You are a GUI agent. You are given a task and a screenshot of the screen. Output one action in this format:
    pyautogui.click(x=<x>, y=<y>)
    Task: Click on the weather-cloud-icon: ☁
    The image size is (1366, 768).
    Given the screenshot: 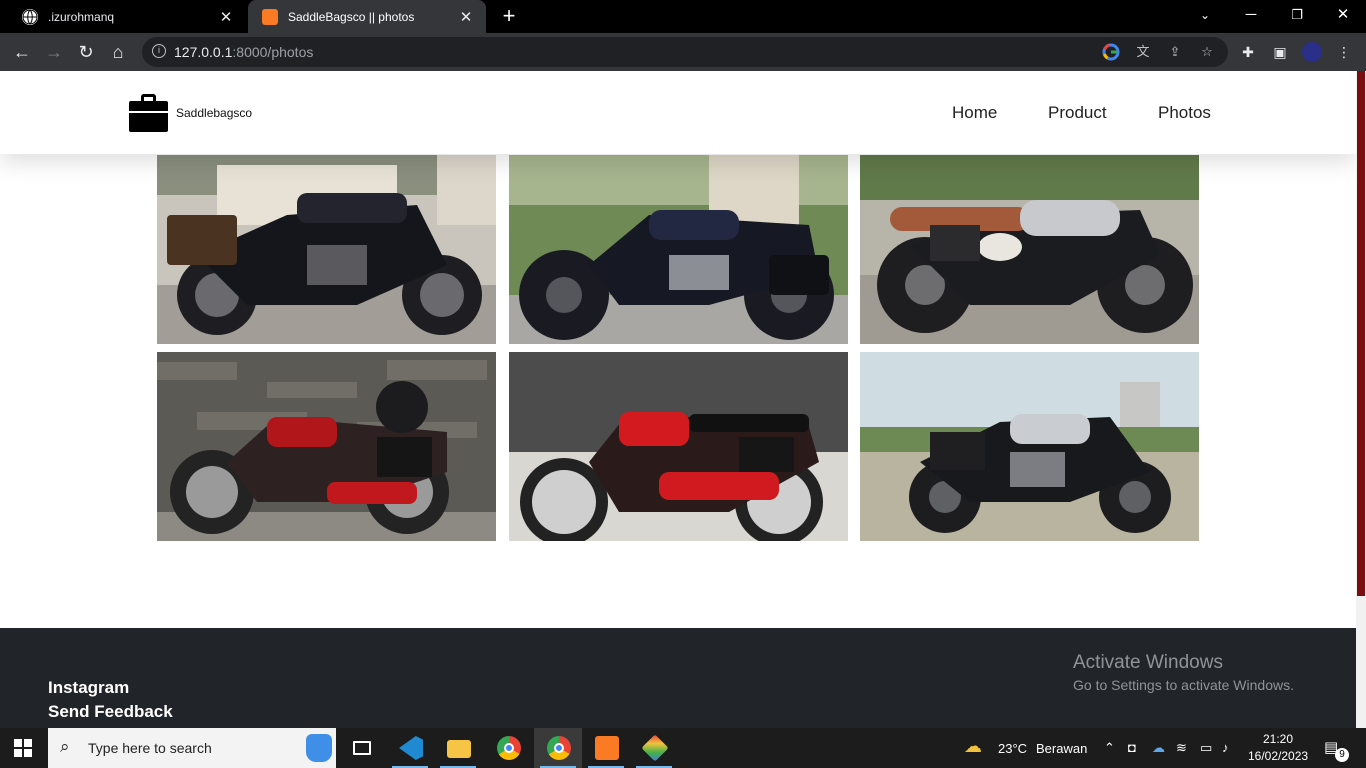 What is the action you would take?
    pyautogui.click(x=973, y=746)
    